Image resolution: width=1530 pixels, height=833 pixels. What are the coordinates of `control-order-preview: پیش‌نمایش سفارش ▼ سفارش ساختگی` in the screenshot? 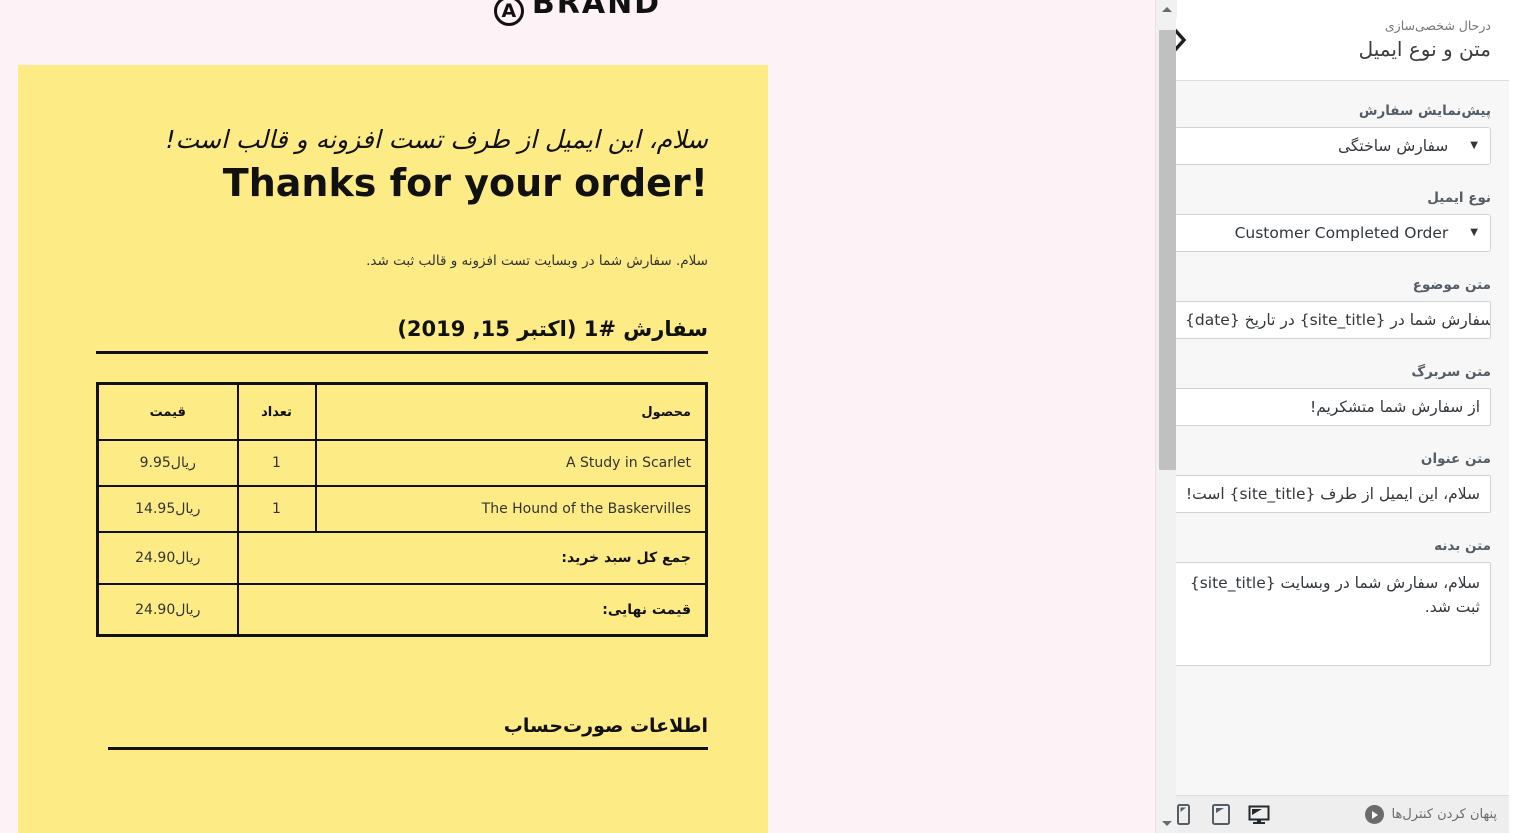 It's located at (1332, 134).